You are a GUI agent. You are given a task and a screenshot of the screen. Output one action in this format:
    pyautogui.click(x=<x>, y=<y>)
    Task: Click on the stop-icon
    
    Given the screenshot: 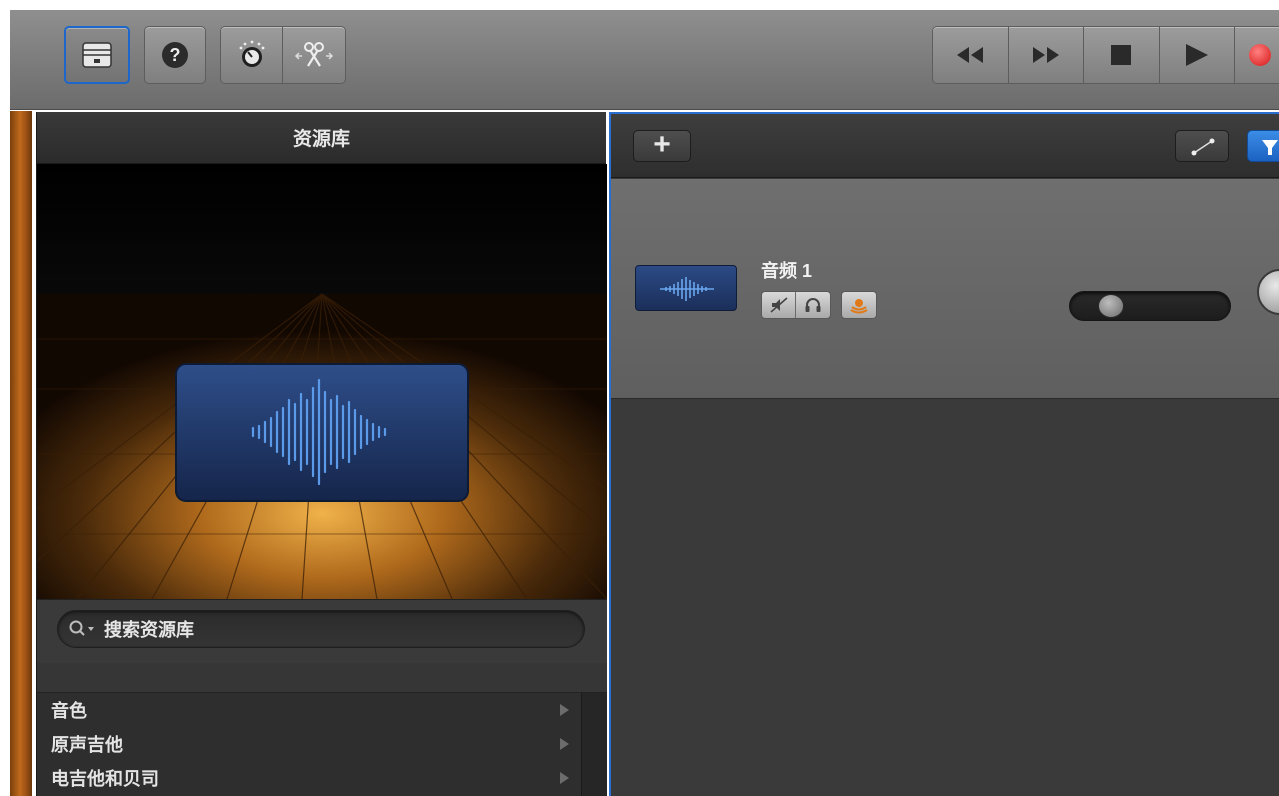 What is the action you would take?
    pyautogui.click(x=1121, y=55)
    